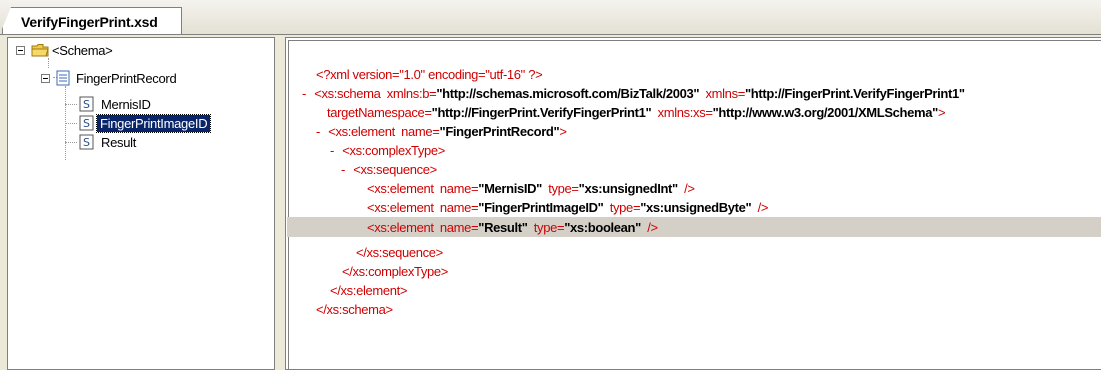 The width and height of the screenshot is (1101, 370). I want to click on xml-line: - <xs:element name="FingerPrintRecord">, so click(441, 131).